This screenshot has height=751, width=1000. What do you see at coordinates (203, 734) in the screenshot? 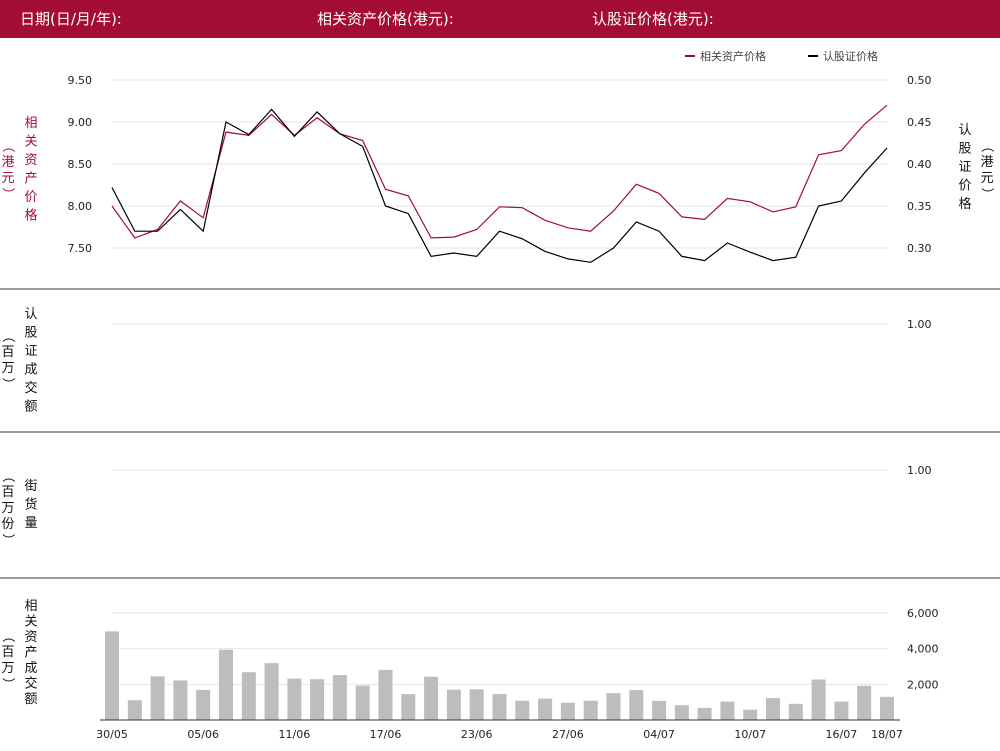
I see `x-tick-label: 05/06` at bounding box center [203, 734].